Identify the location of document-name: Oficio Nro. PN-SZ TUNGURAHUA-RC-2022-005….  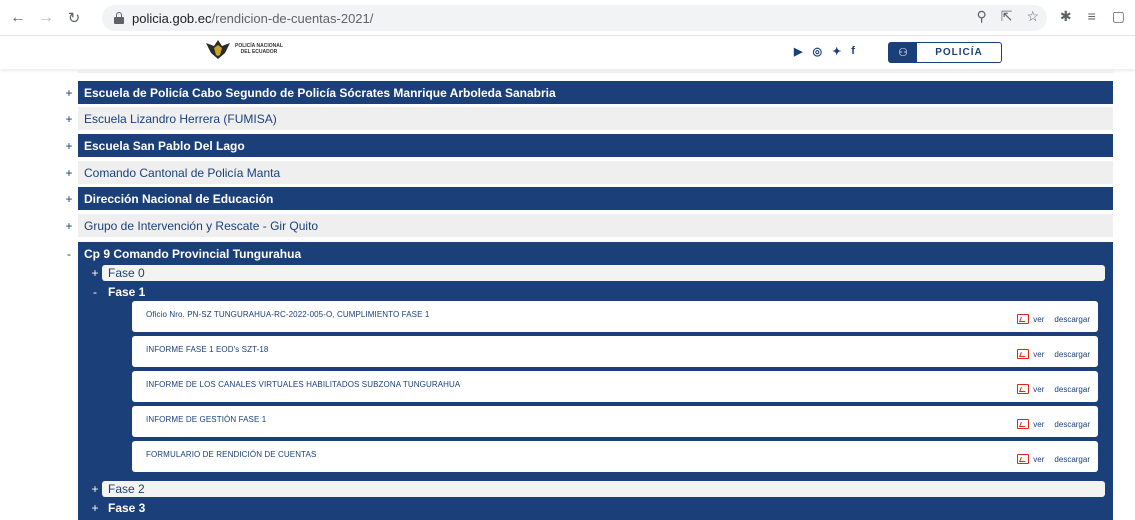
(288, 314).